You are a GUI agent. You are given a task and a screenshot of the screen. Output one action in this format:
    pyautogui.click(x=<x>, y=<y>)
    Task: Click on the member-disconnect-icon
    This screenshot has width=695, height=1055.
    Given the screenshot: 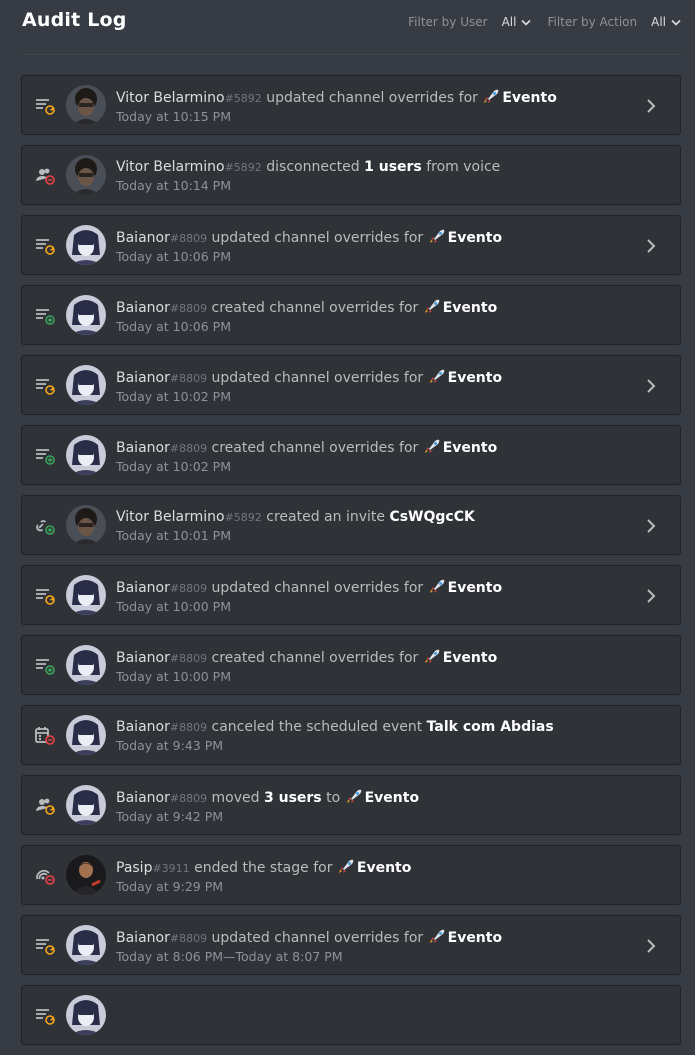 What is the action you would take?
    pyautogui.click(x=45, y=176)
    